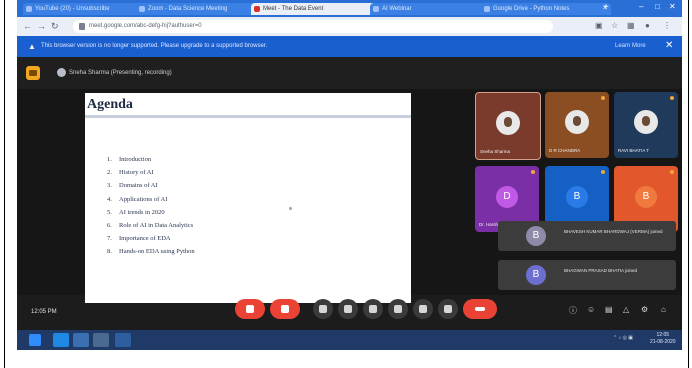  Describe the element at coordinates (587, 275) in the screenshot. I see `join-notification: B BHAGWAN PRASAD BHATIA joined` at that location.